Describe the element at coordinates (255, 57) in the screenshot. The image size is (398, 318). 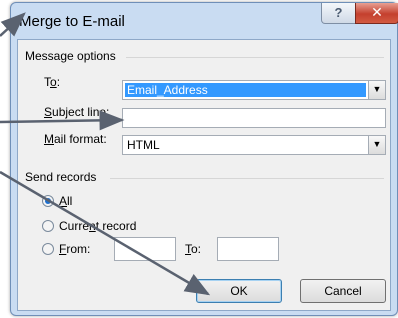
I see `message-options-divider` at that location.